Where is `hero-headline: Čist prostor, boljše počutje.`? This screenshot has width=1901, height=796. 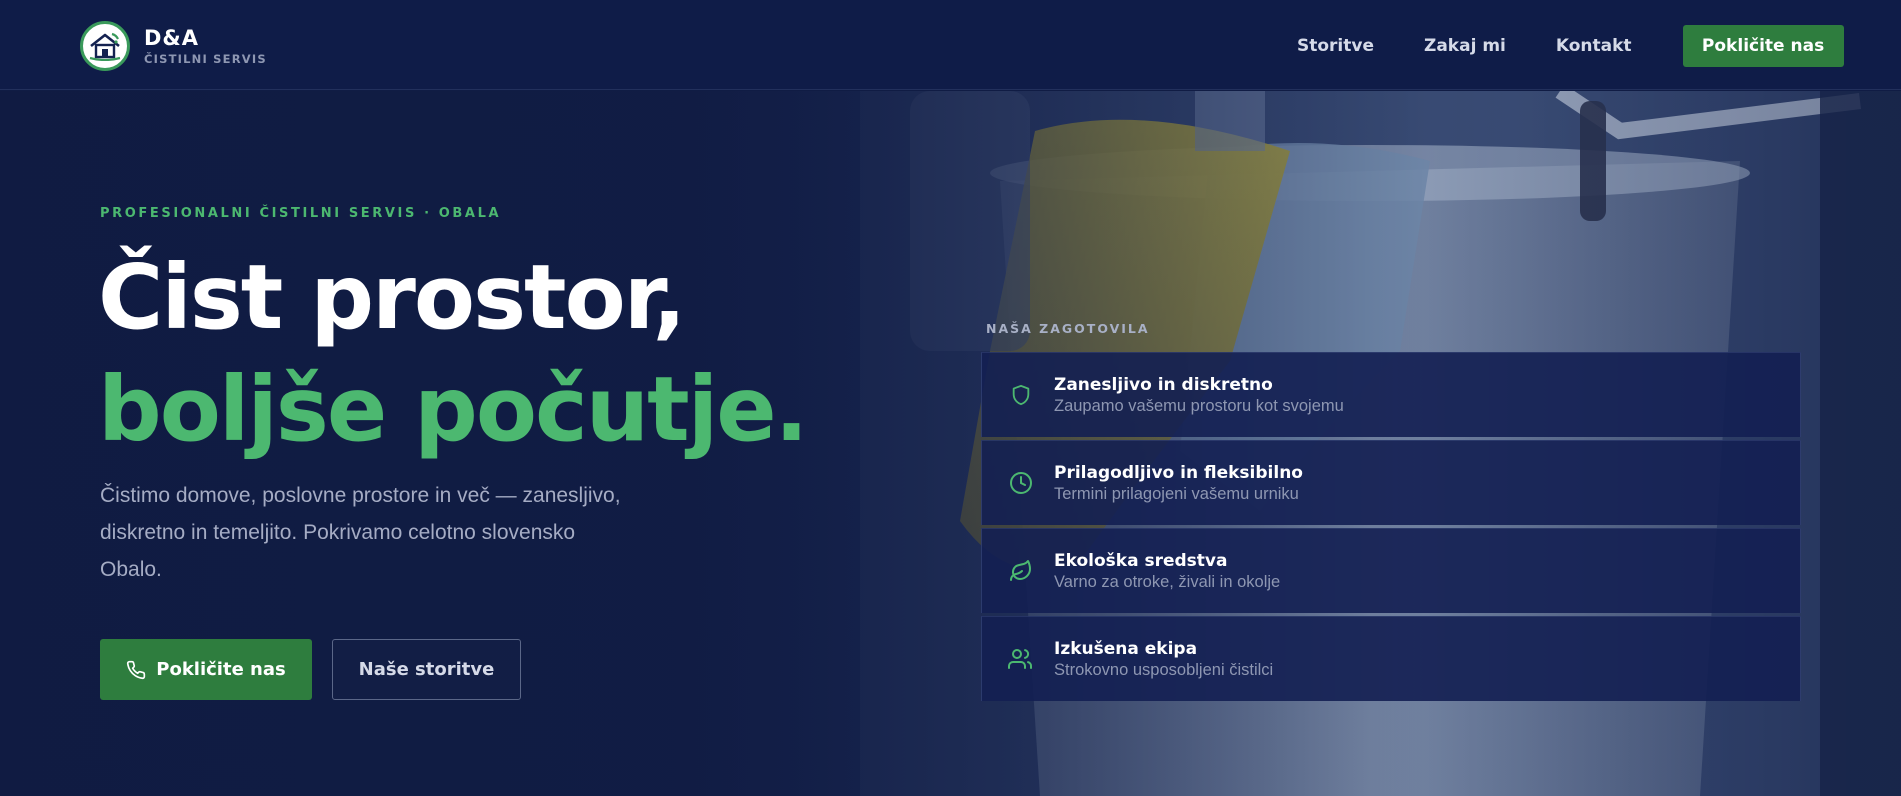 hero-headline: Čist prostor, boljše počutje. is located at coordinates (453, 353).